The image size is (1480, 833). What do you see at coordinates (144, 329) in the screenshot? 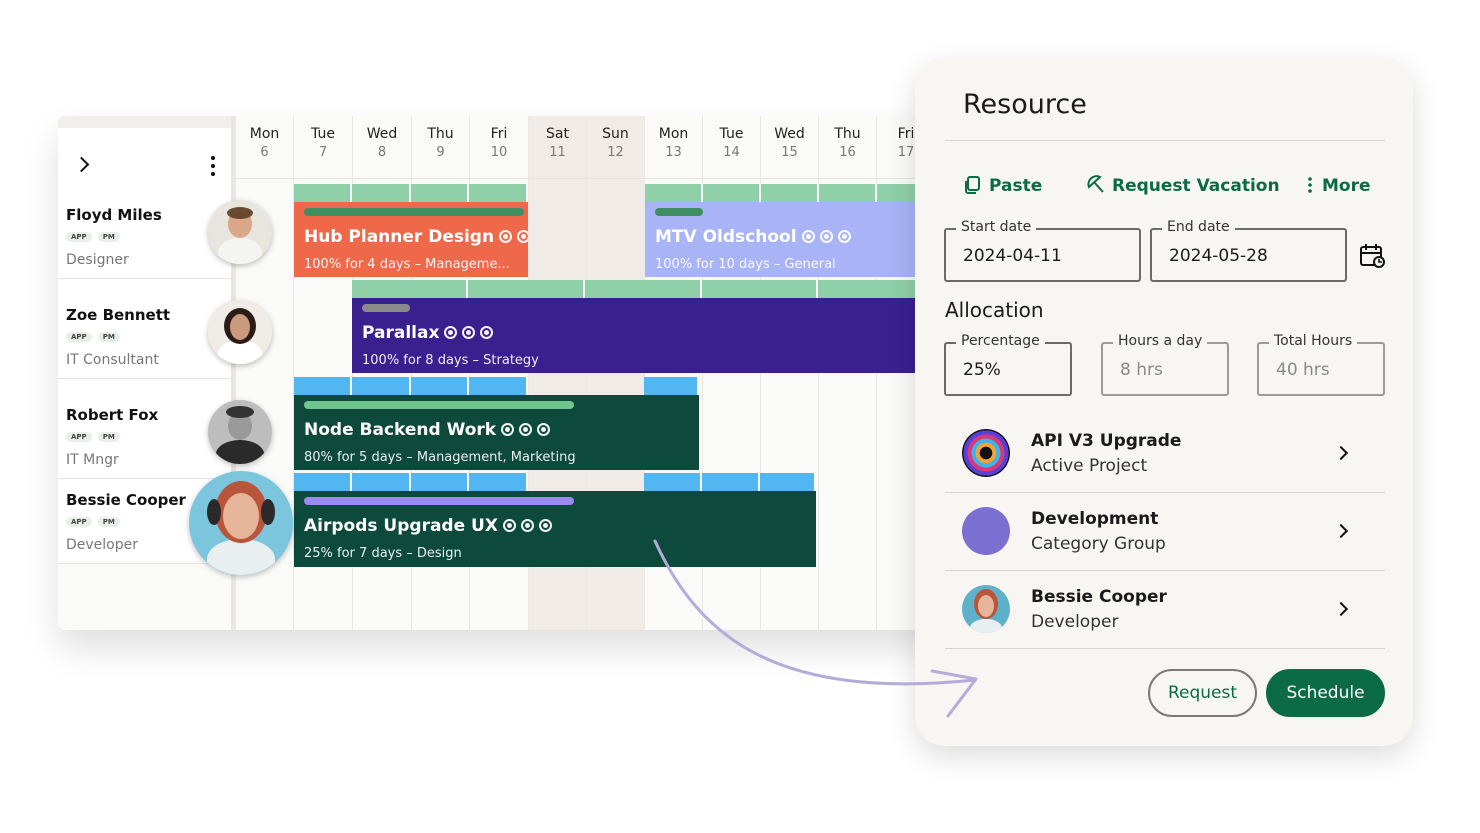
I see `resource-row: Zoe Bennett APP PM IT Consultant` at bounding box center [144, 329].